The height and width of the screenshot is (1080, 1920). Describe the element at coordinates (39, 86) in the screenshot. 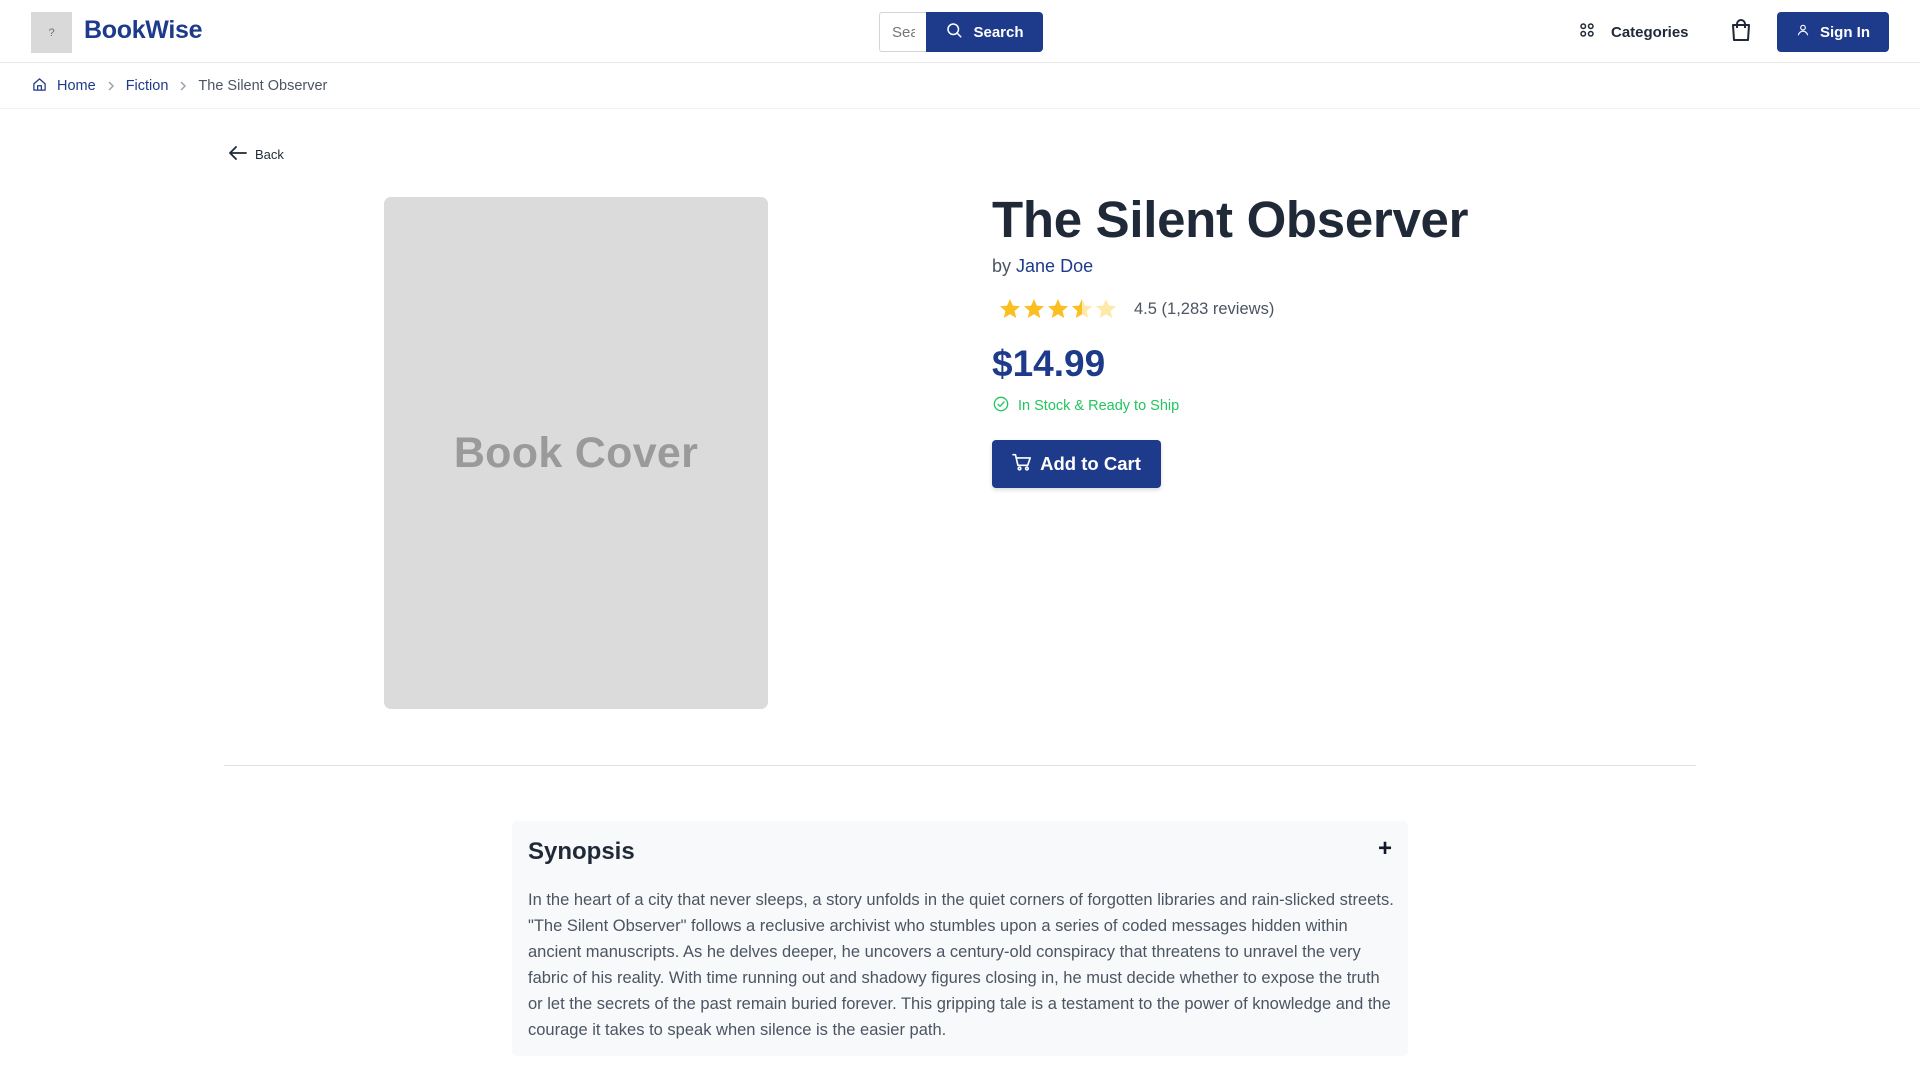

I see `home-icon` at that location.